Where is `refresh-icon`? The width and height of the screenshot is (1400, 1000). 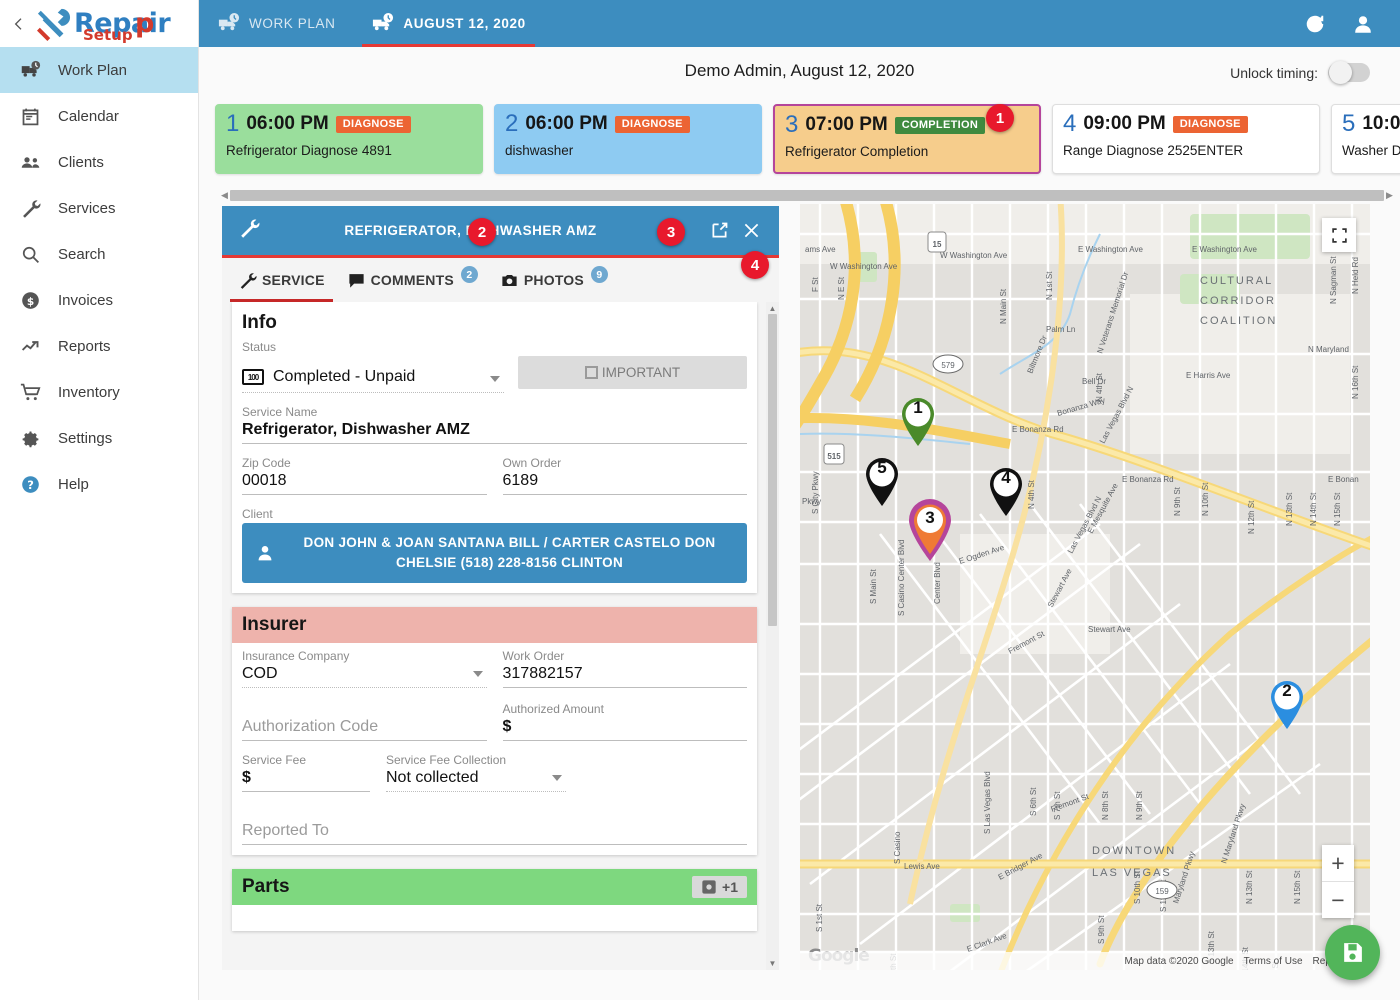
refresh-icon is located at coordinates (1315, 24).